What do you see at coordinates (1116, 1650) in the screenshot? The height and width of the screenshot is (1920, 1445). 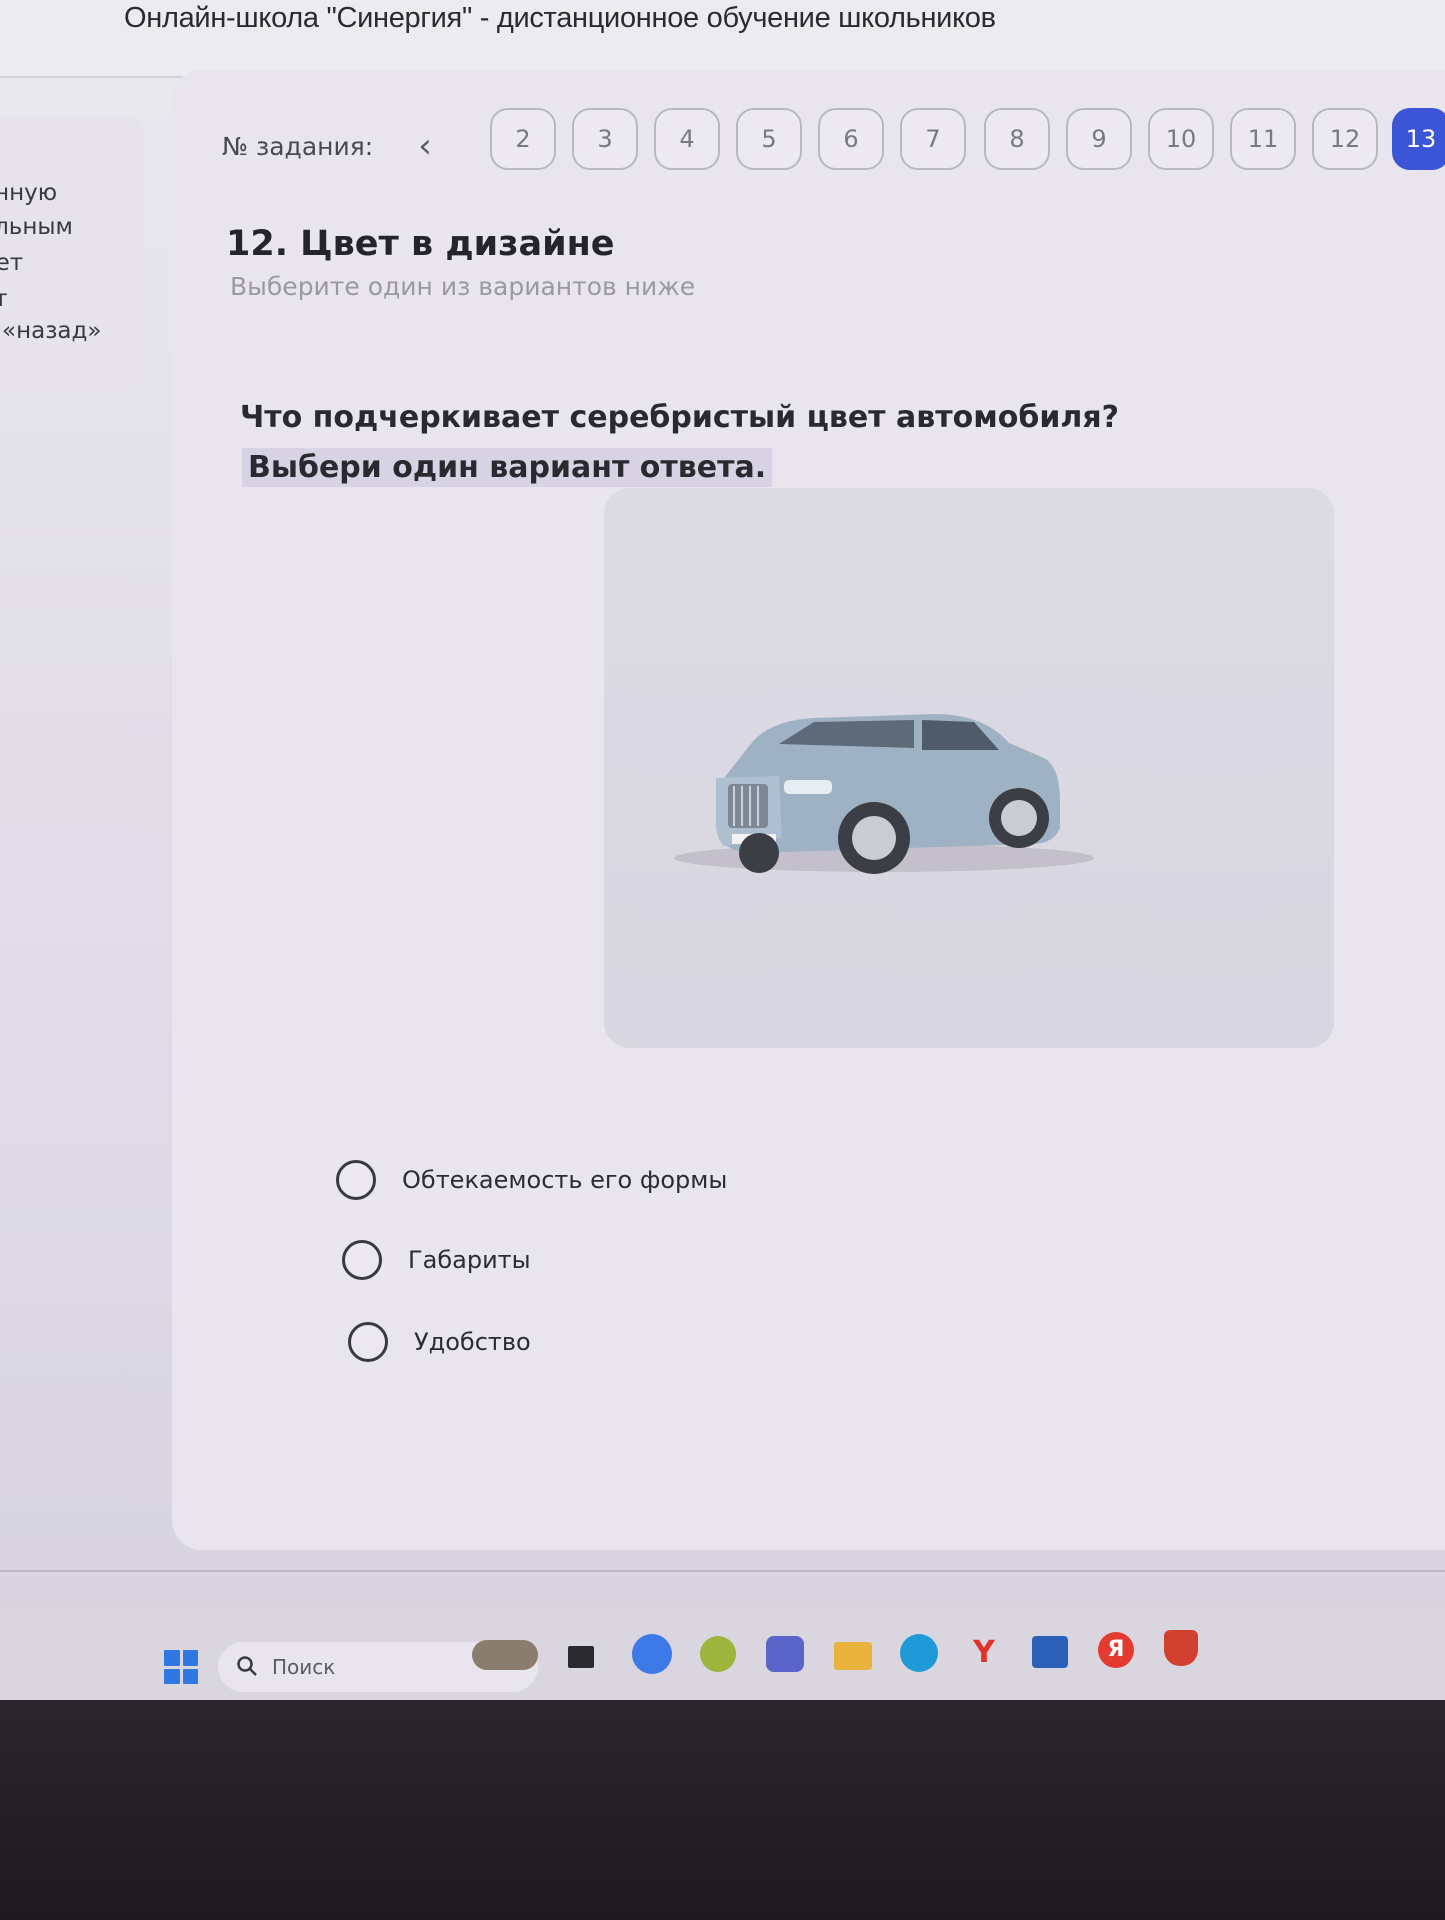 I see `yandex-icon: Я` at bounding box center [1116, 1650].